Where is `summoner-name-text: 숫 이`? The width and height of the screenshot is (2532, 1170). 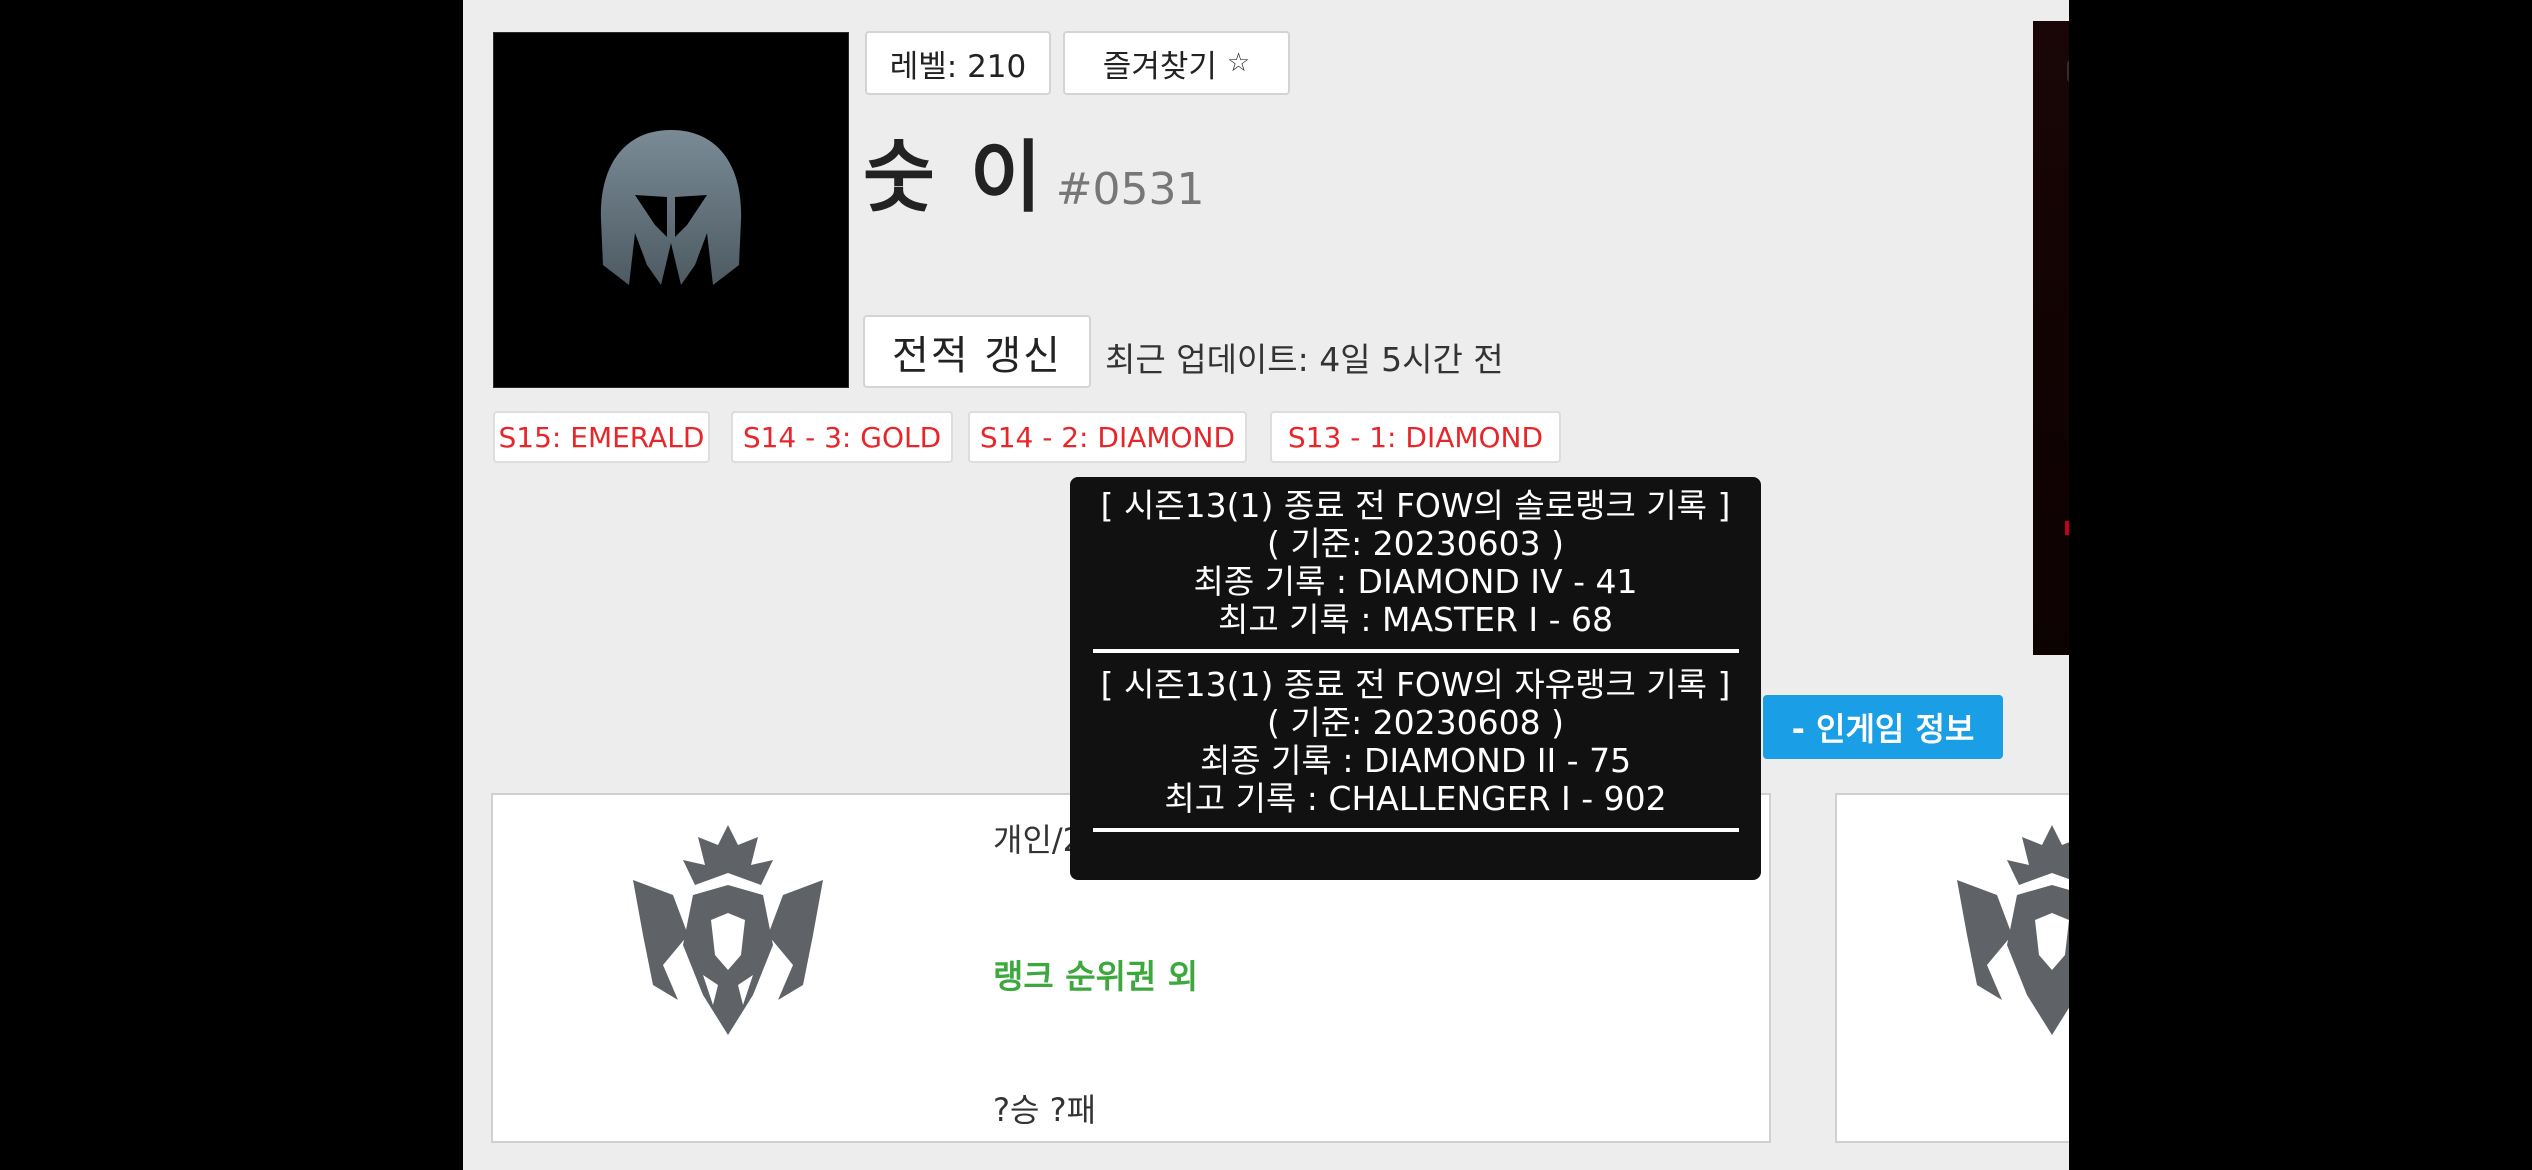 summoner-name-text: 숫 이 is located at coordinates (954, 178).